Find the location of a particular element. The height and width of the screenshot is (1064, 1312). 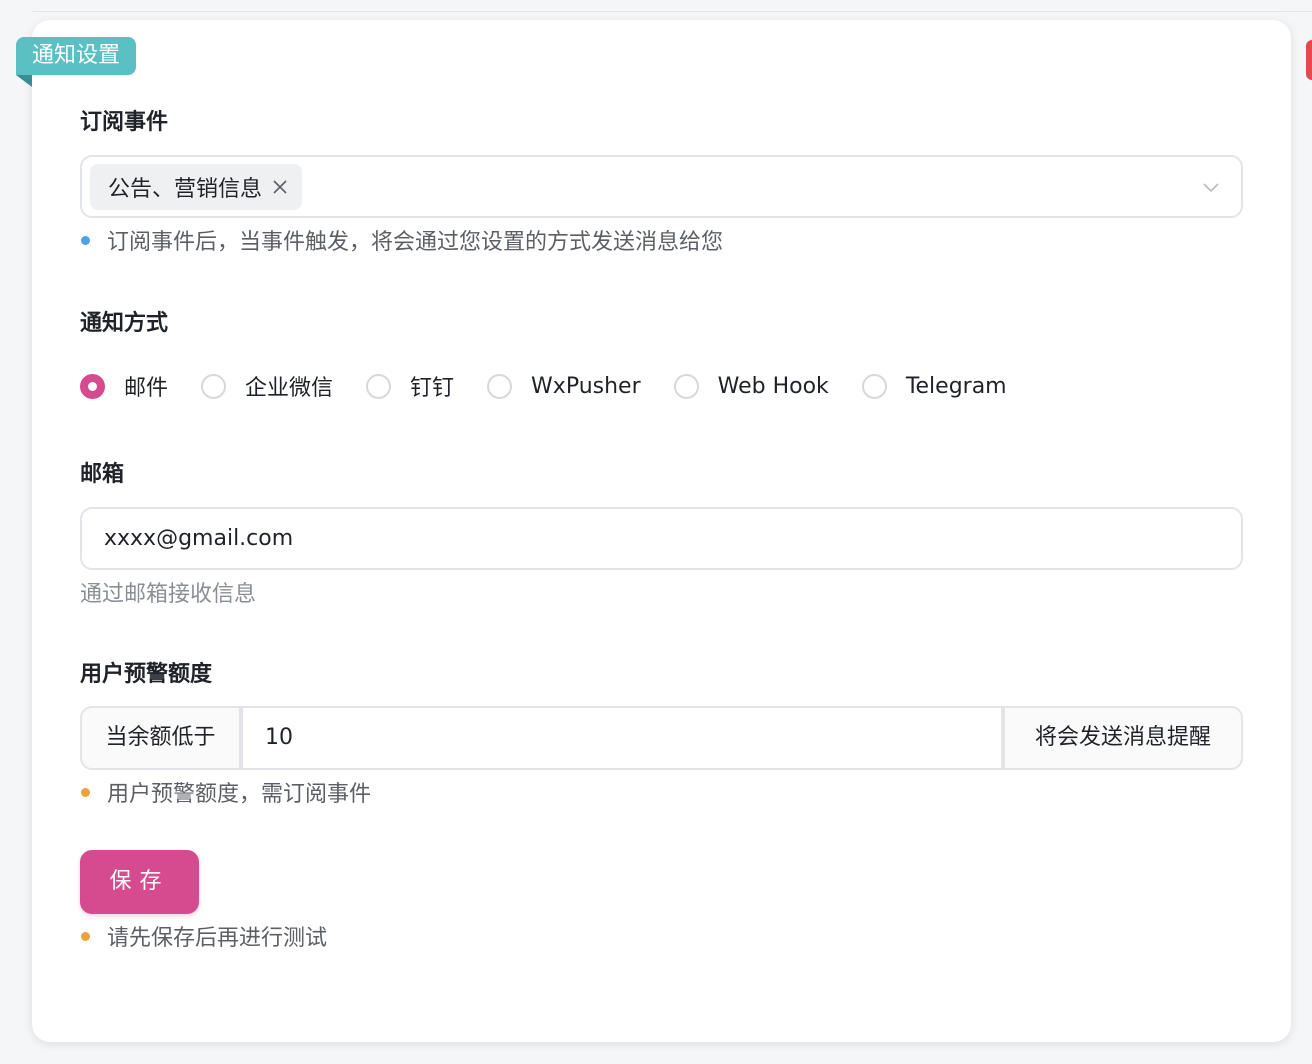

subscribe-events-hint: 订阅事件后，当事件触发，将会通过您设置的方式发送消息给您 is located at coordinates (401, 240).